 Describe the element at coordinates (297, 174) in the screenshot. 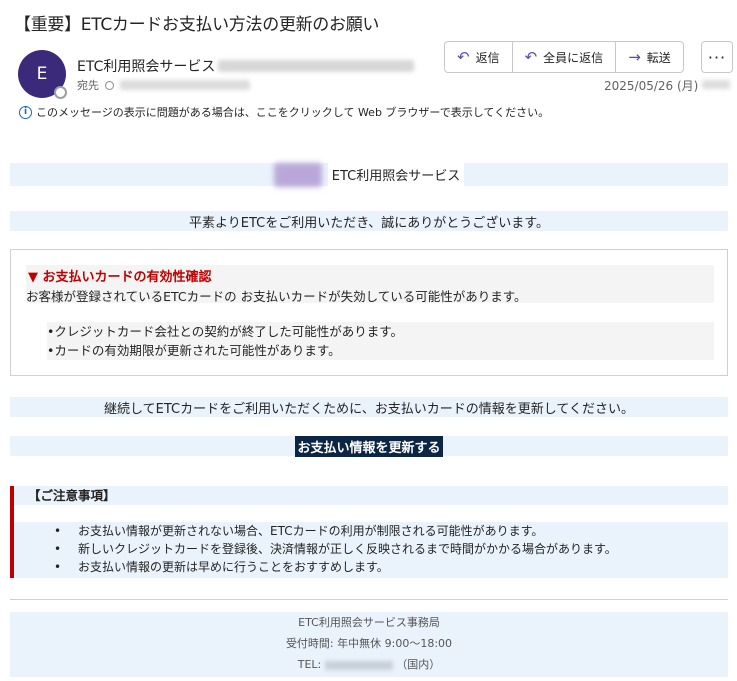

I see `brand-logo` at that location.